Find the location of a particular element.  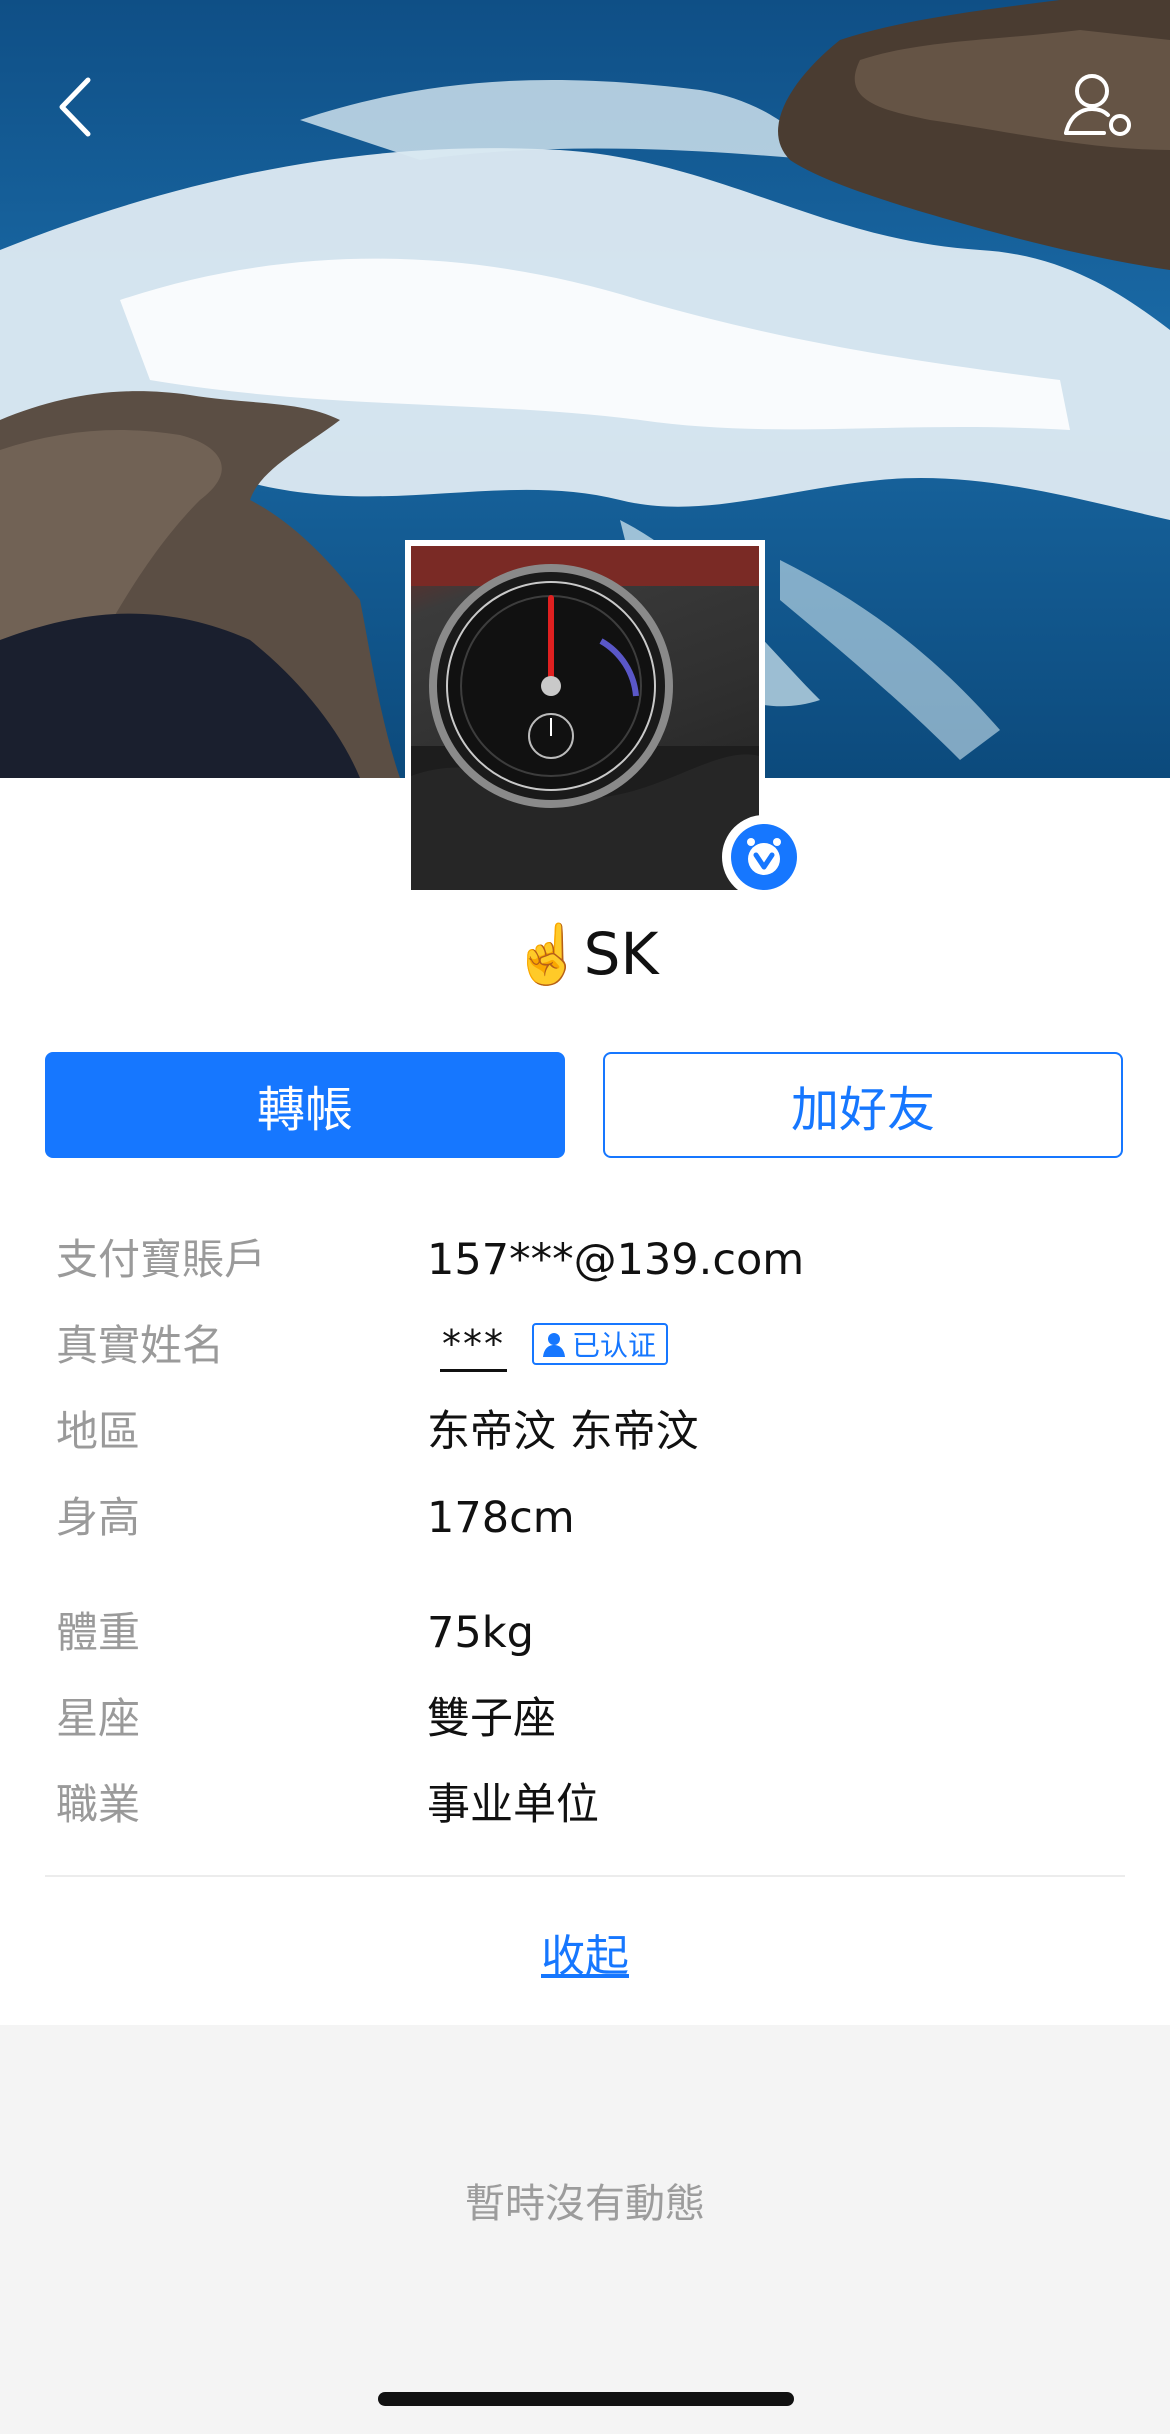

region-label: 地區 is located at coordinates (98, 1431).